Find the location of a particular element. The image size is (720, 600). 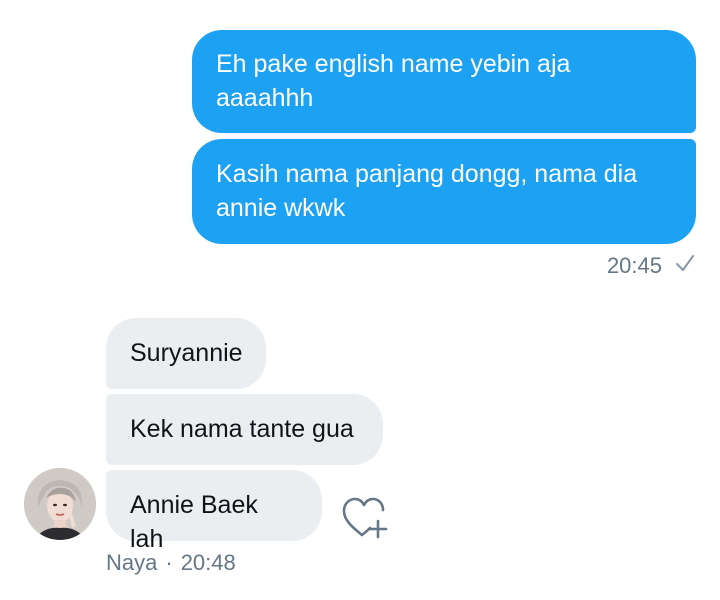

incoming-timestamp: 20:48 is located at coordinates (208, 562).